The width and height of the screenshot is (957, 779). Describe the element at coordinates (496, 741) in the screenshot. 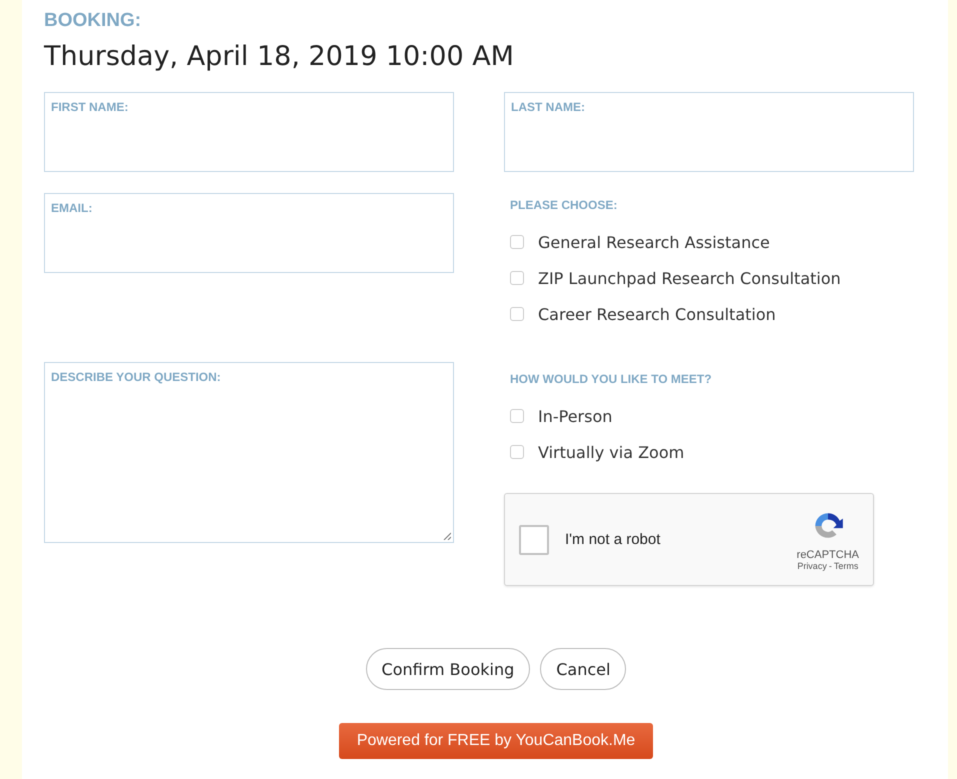

I see `powered-by-link: Powered for FREE by YouCanBook.Me` at that location.